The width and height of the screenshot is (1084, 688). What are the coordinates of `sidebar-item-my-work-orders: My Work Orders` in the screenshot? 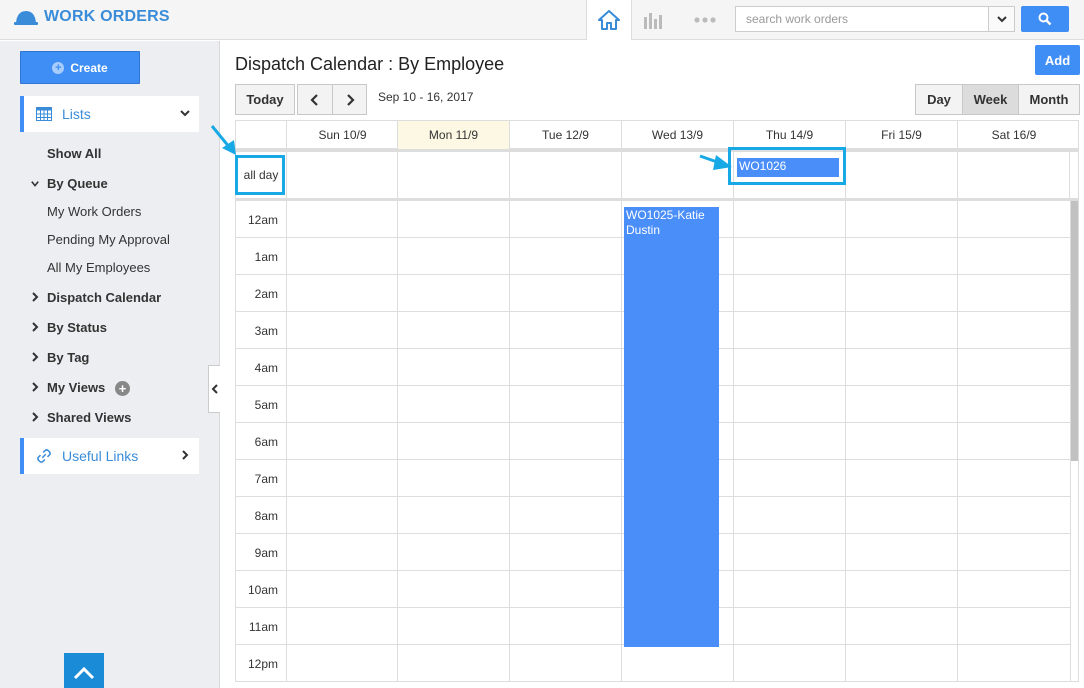 It's located at (94, 211).